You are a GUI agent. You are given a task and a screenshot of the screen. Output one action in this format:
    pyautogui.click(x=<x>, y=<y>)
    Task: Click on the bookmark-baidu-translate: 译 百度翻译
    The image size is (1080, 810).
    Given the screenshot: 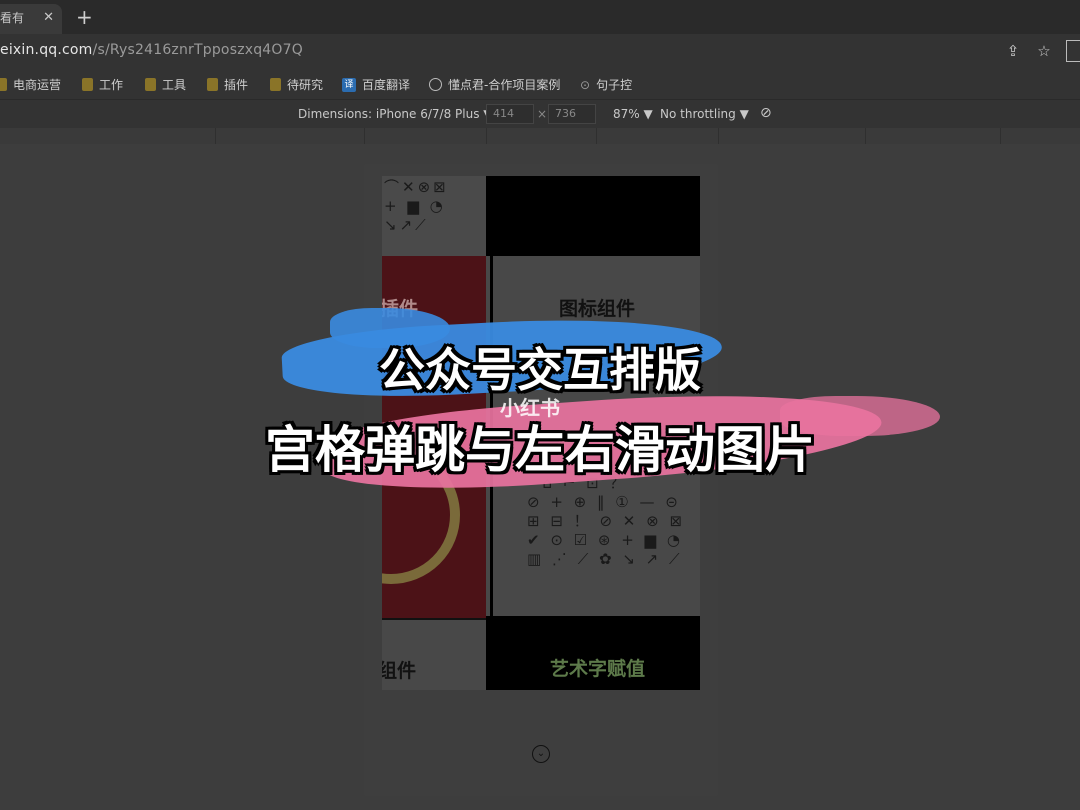 What is the action you would take?
    pyautogui.click(x=376, y=84)
    